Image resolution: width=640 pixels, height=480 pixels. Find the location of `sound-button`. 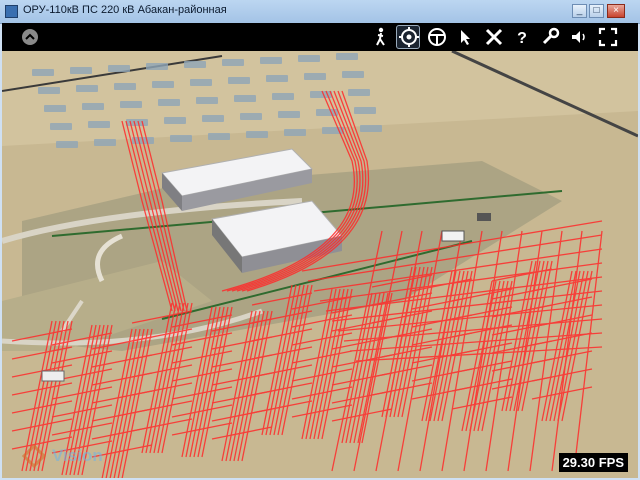

sound-button is located at coordinates (579, 37).